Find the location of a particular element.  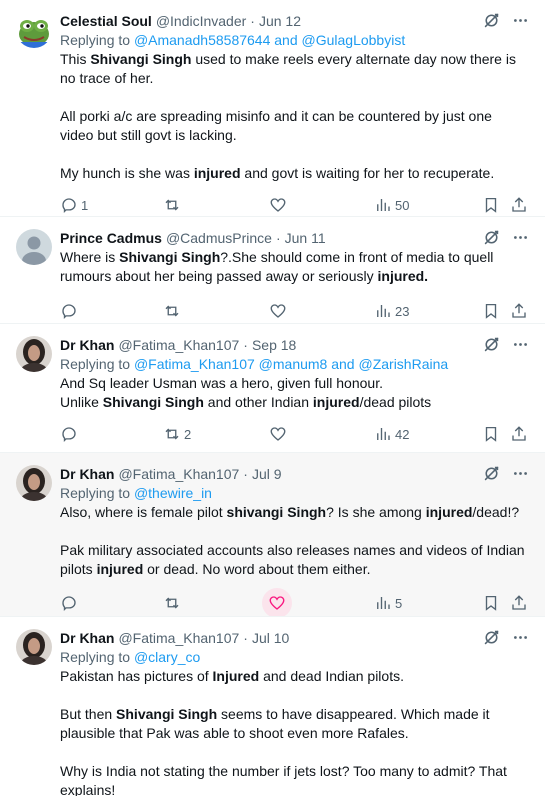

display-name: Prince Cadmus is located at coordinates (111, 238).